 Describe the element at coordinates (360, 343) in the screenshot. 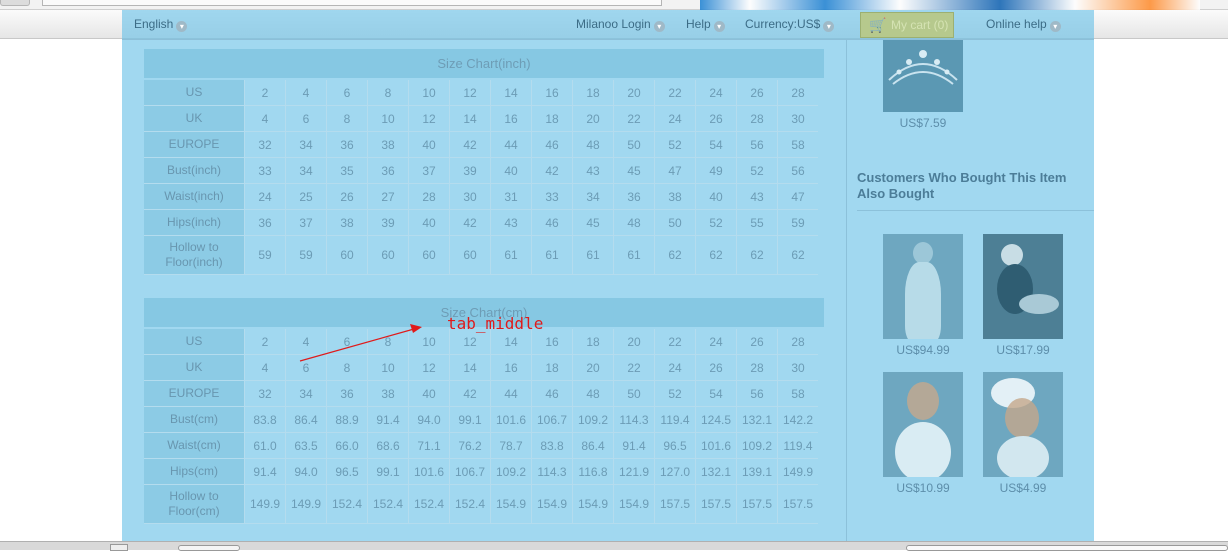

I see `annotation-arrow` at that location.